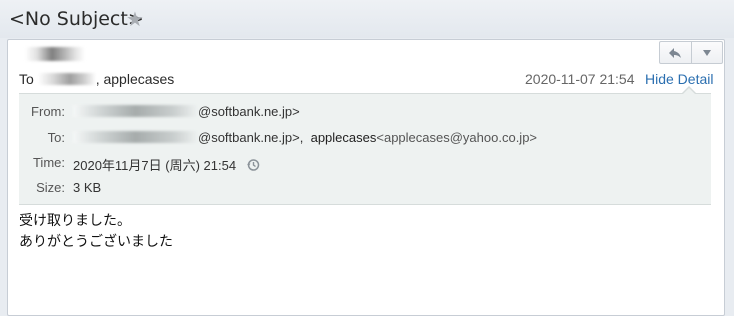  I want to click on to-value-1: @softbank.ne.jp>,, so click(250, 137).